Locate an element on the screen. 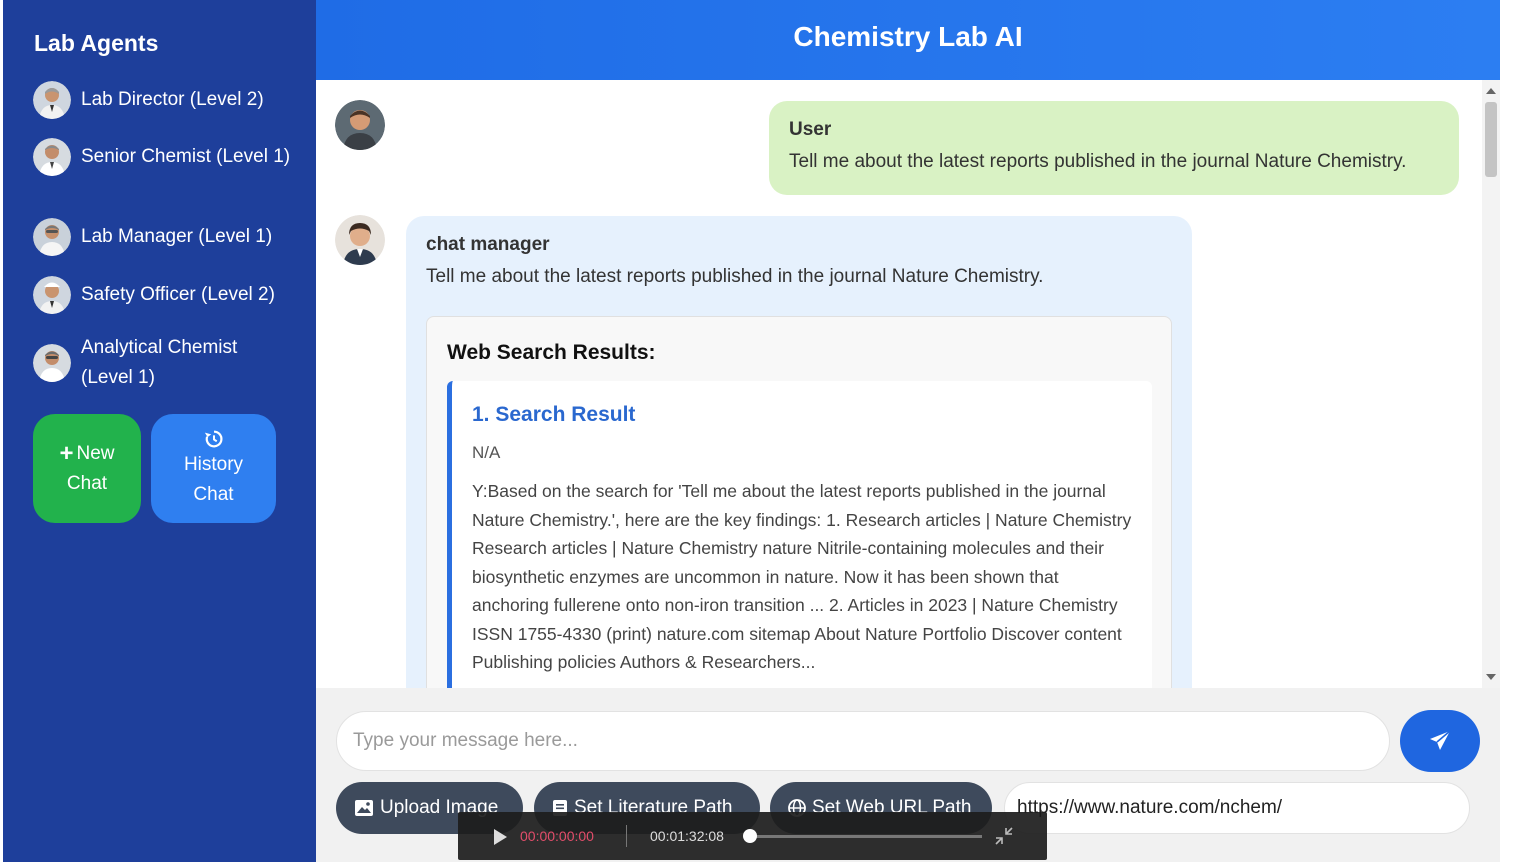 This screenshot has height=862, width=1513. agent-item-lab-manager: Lab Manager (Level 1) is located at coordinates (168, 237).